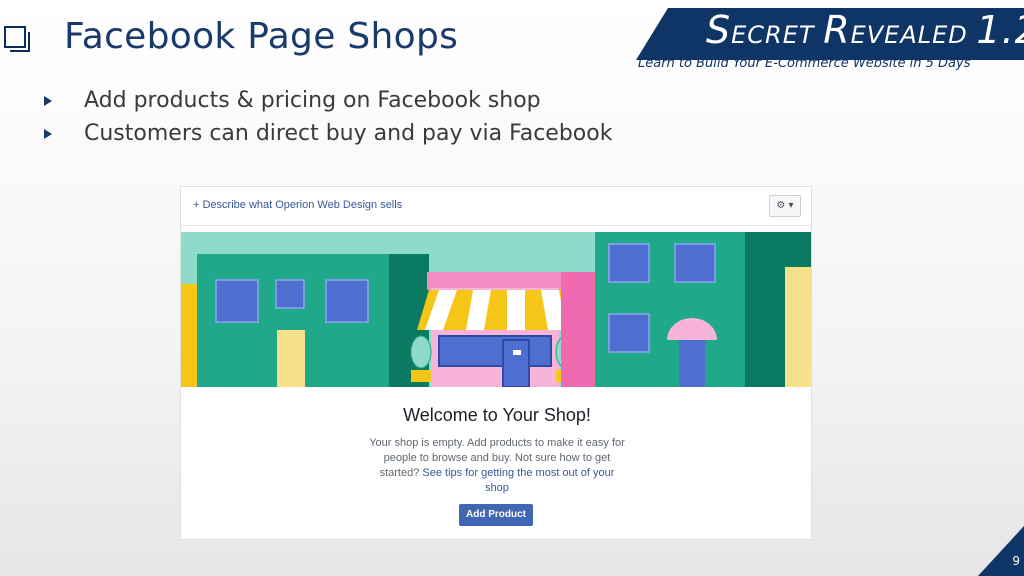 The image size is (1024, 576). I want to click on slide-title: Facebook Page Shops, so click(261, 36).